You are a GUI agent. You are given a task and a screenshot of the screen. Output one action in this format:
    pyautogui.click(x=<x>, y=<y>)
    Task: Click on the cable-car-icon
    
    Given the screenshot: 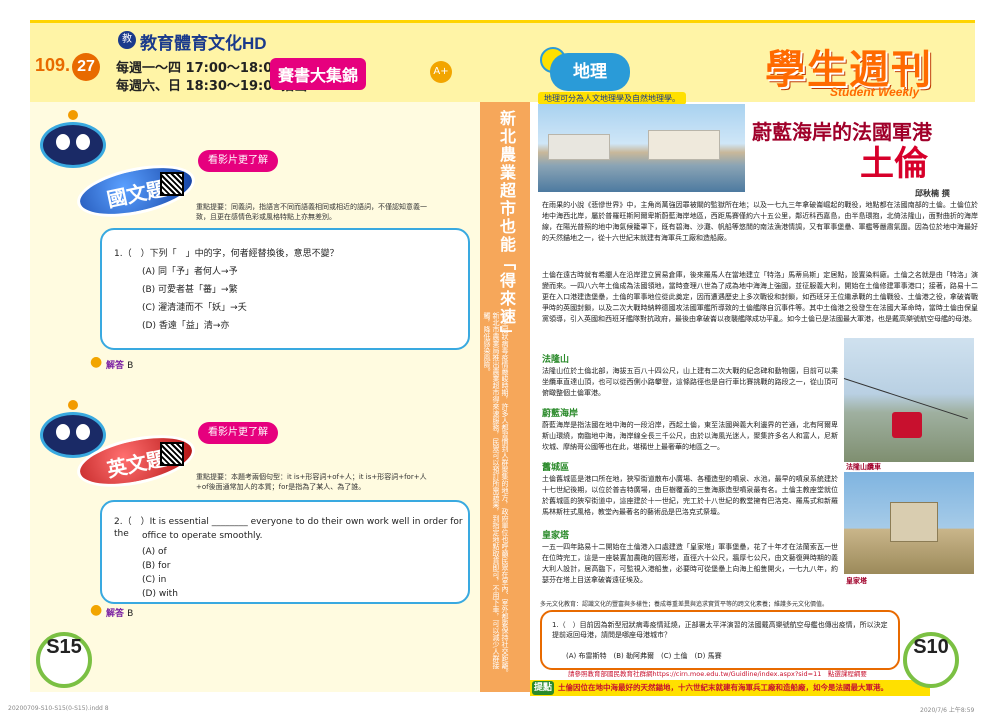 What is the action you would take?
    pyautogui.click(x=907, y=425)
    